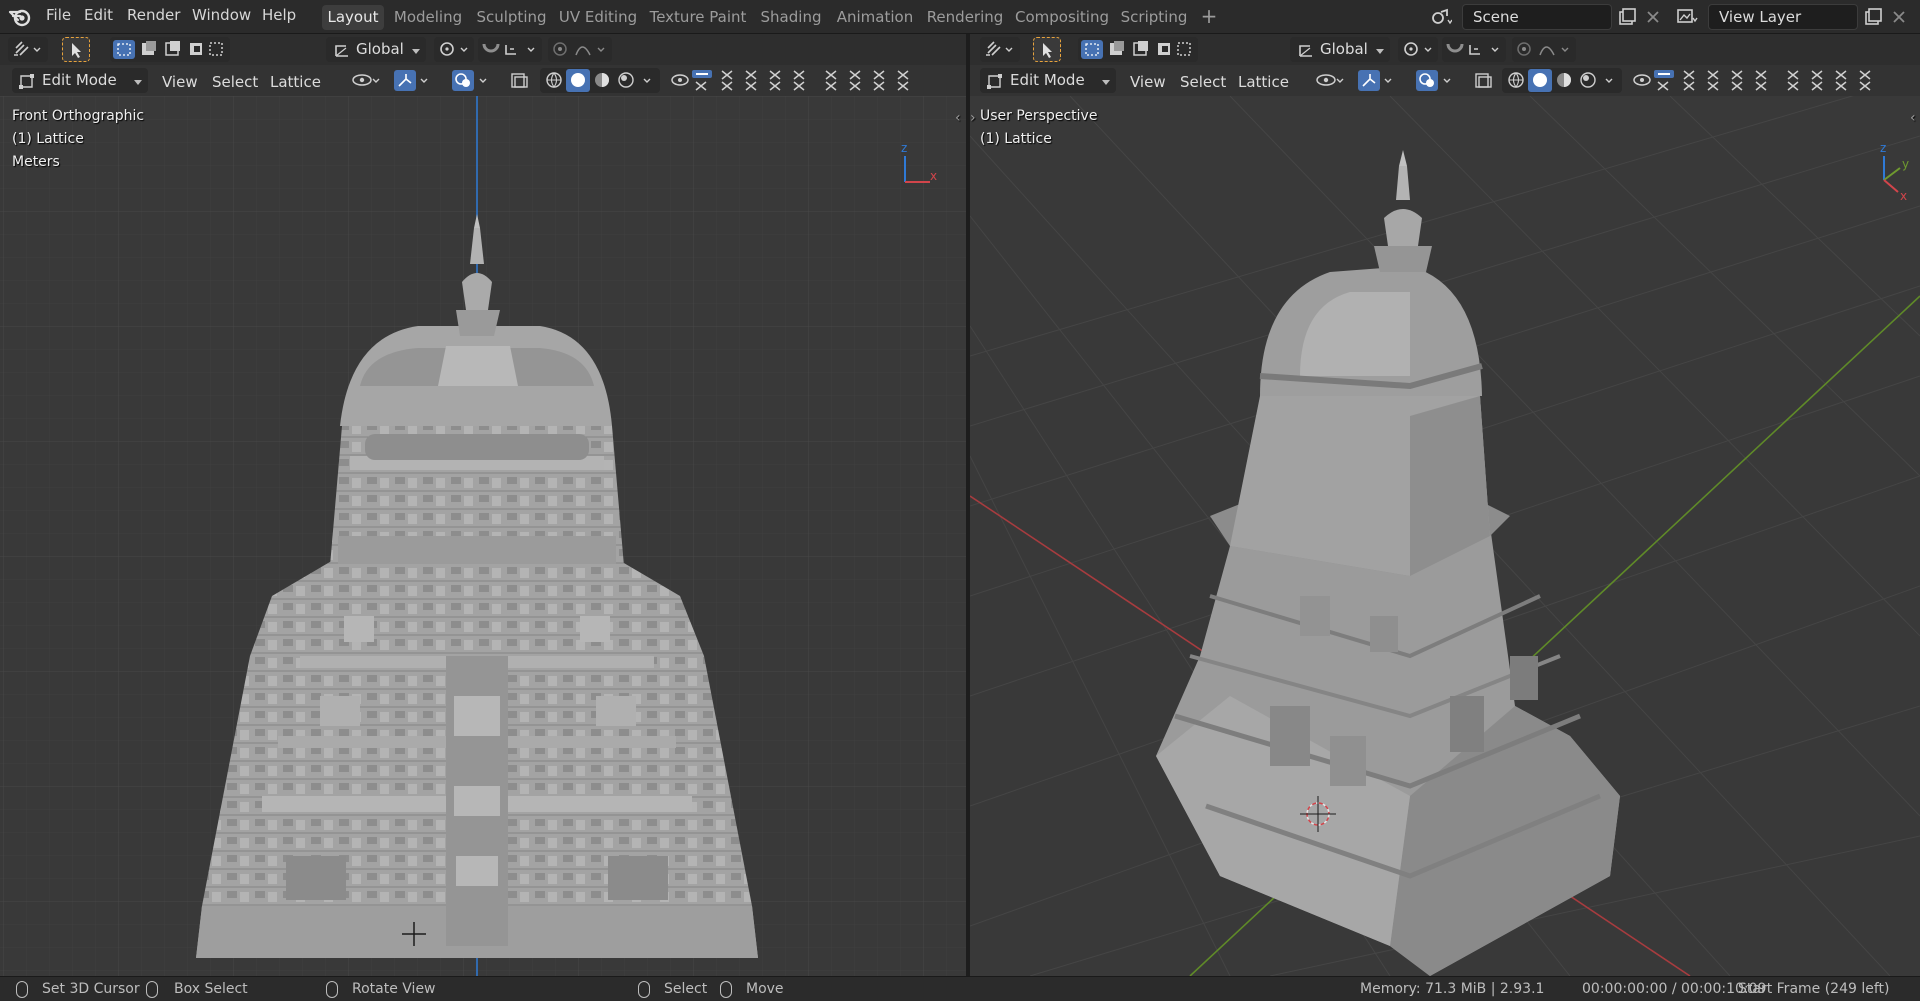 The image size is (1920, 1001). Describe the element at coordinates (973, 118) in the screenshot. I see `expand-sidebar-arrow-icon: ›` at that location.